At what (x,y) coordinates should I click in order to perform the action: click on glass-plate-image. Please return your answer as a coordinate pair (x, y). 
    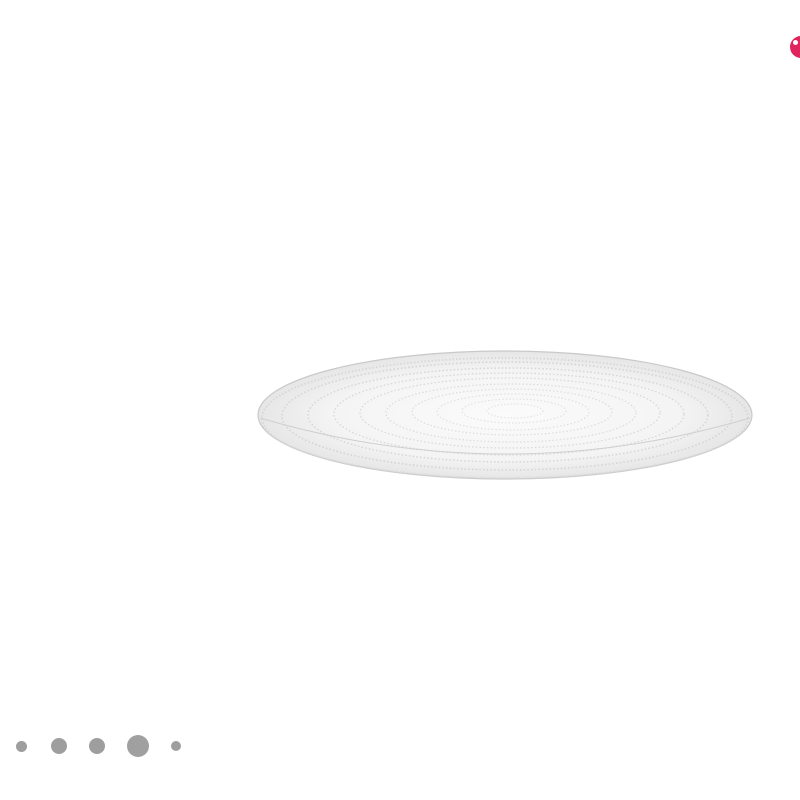
    Looking at the image, I should click on (505, 415).